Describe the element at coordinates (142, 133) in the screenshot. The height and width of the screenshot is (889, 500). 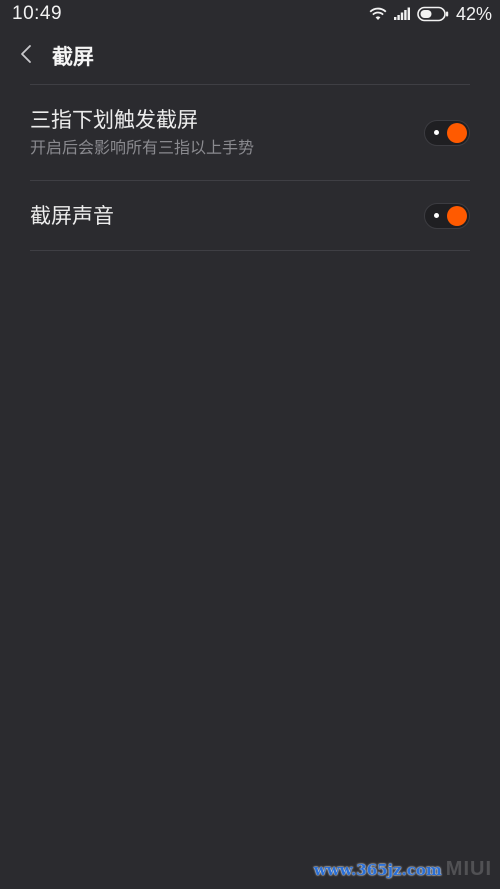
I see `setting-text: 三指下划触发截屏 开启后会影响所有三指以上手势` at that location.